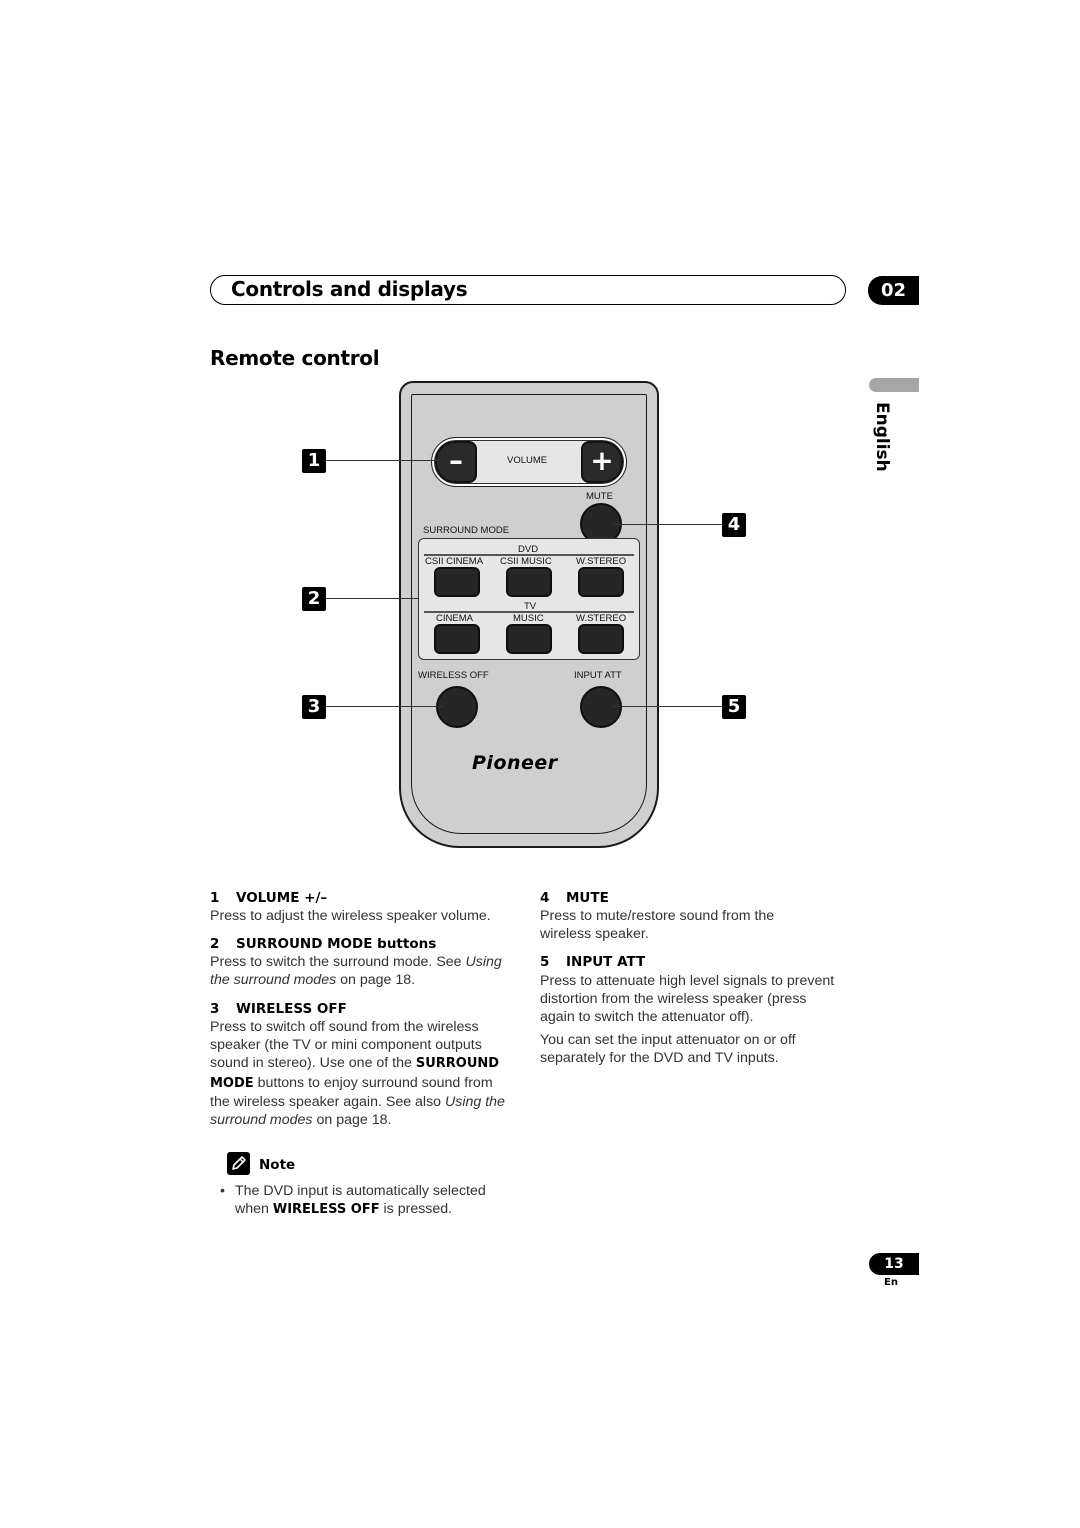 The image size is (1080, 1528). I want to click on section-title: Remote control, so click(295, 358).